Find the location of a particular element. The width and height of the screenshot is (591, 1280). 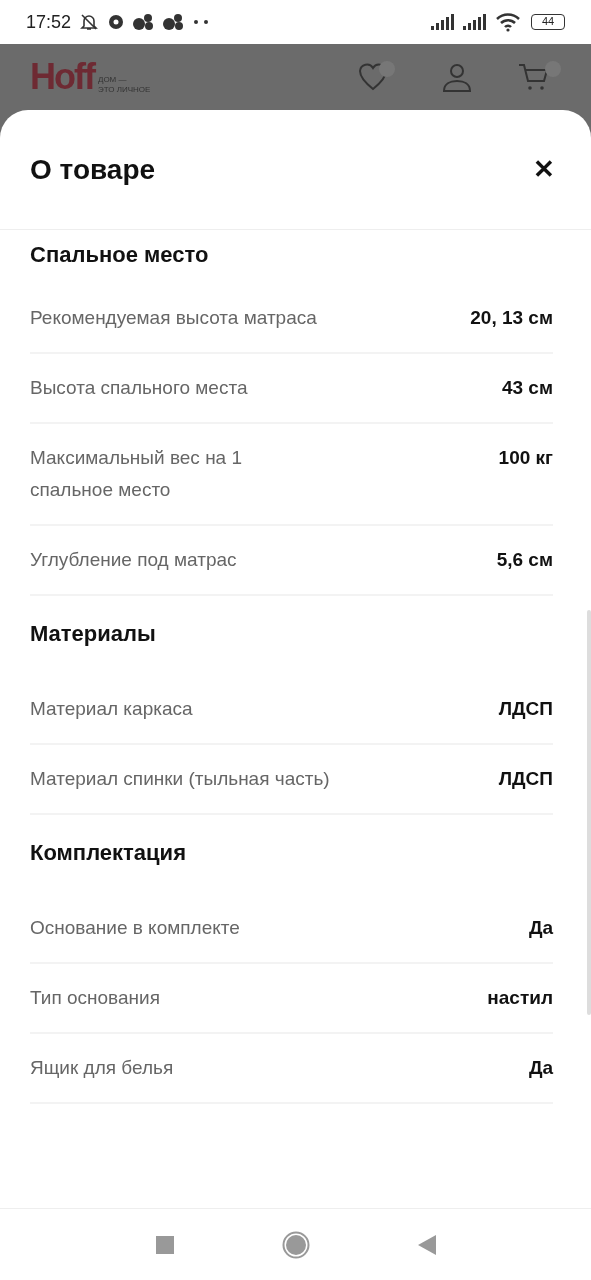

notification-icon is located at coordinates (116, 22).